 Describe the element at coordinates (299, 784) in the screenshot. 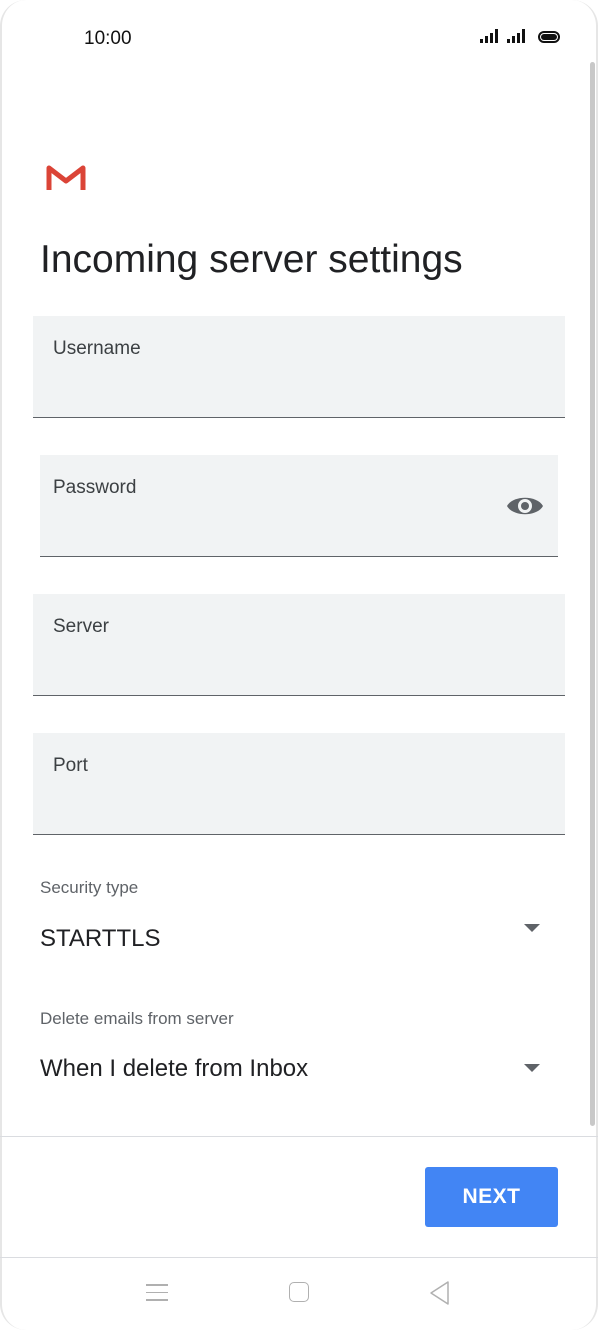

I see `port-field: Port` at that location.